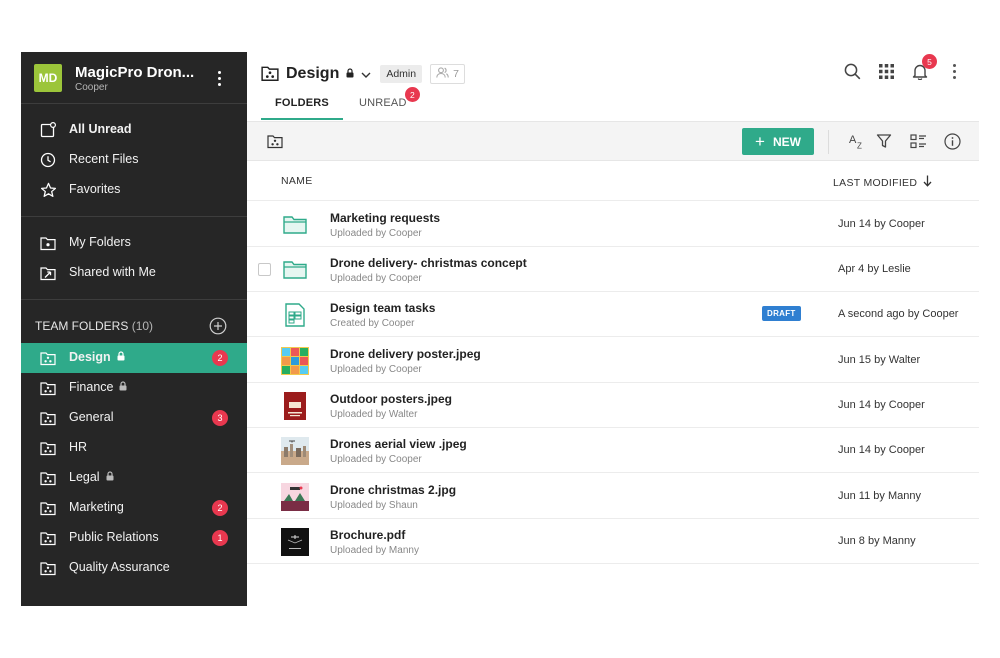  What do you see at coordinates (781, 313) in the screenshot?
I see `draft-badge: DRAFT` at bounding box center [781, 313].